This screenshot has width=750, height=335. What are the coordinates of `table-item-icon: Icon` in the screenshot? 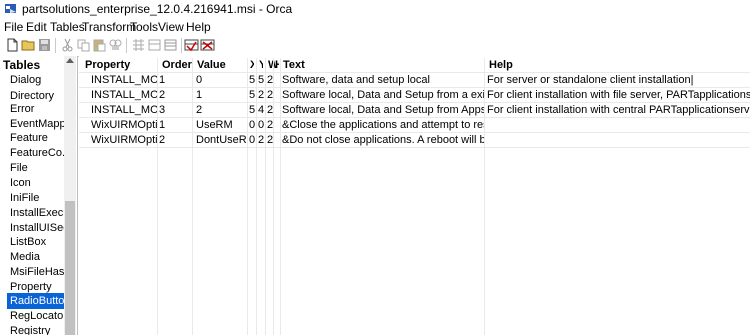 It's located at (38, 183).